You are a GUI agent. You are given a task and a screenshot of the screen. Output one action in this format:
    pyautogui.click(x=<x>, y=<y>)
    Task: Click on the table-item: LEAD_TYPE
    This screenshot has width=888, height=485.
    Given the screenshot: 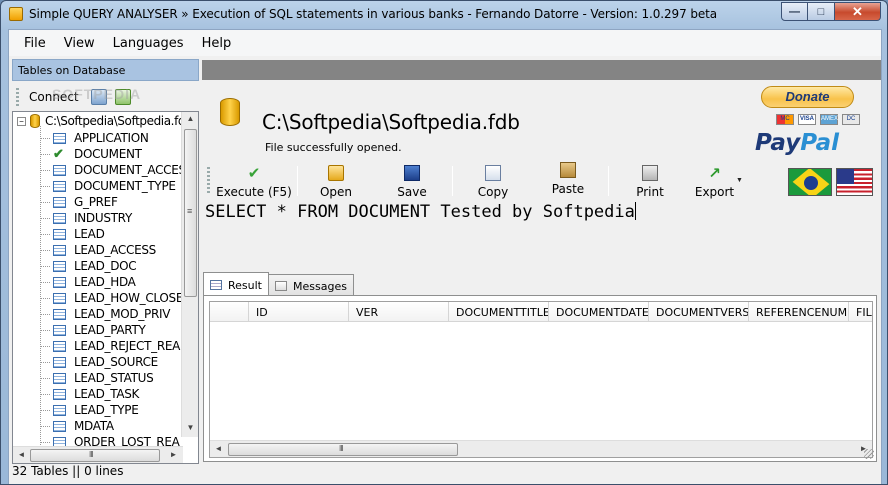 What is the action you would take?
    pyautogui.click(x=113, y=410)
    